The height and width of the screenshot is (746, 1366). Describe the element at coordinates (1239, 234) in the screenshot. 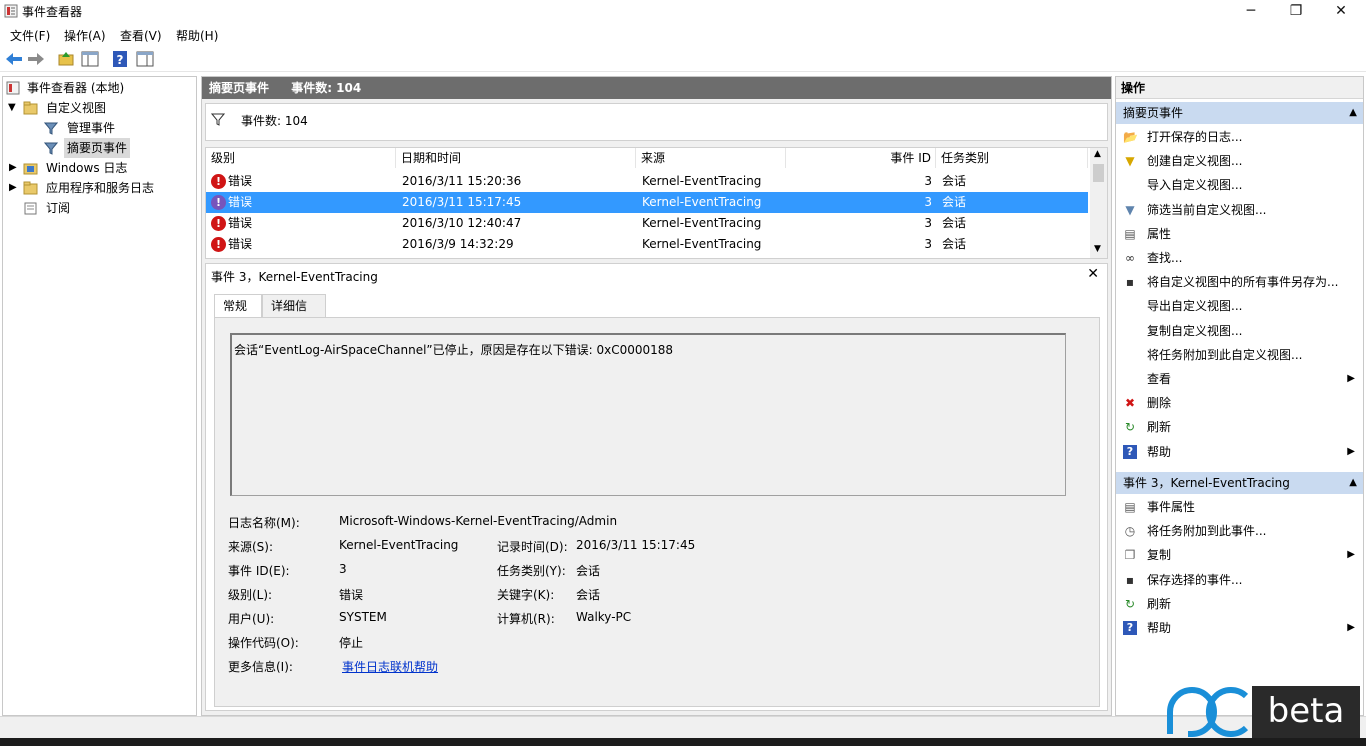

I see `action-item: ▤ 属性` at that location.